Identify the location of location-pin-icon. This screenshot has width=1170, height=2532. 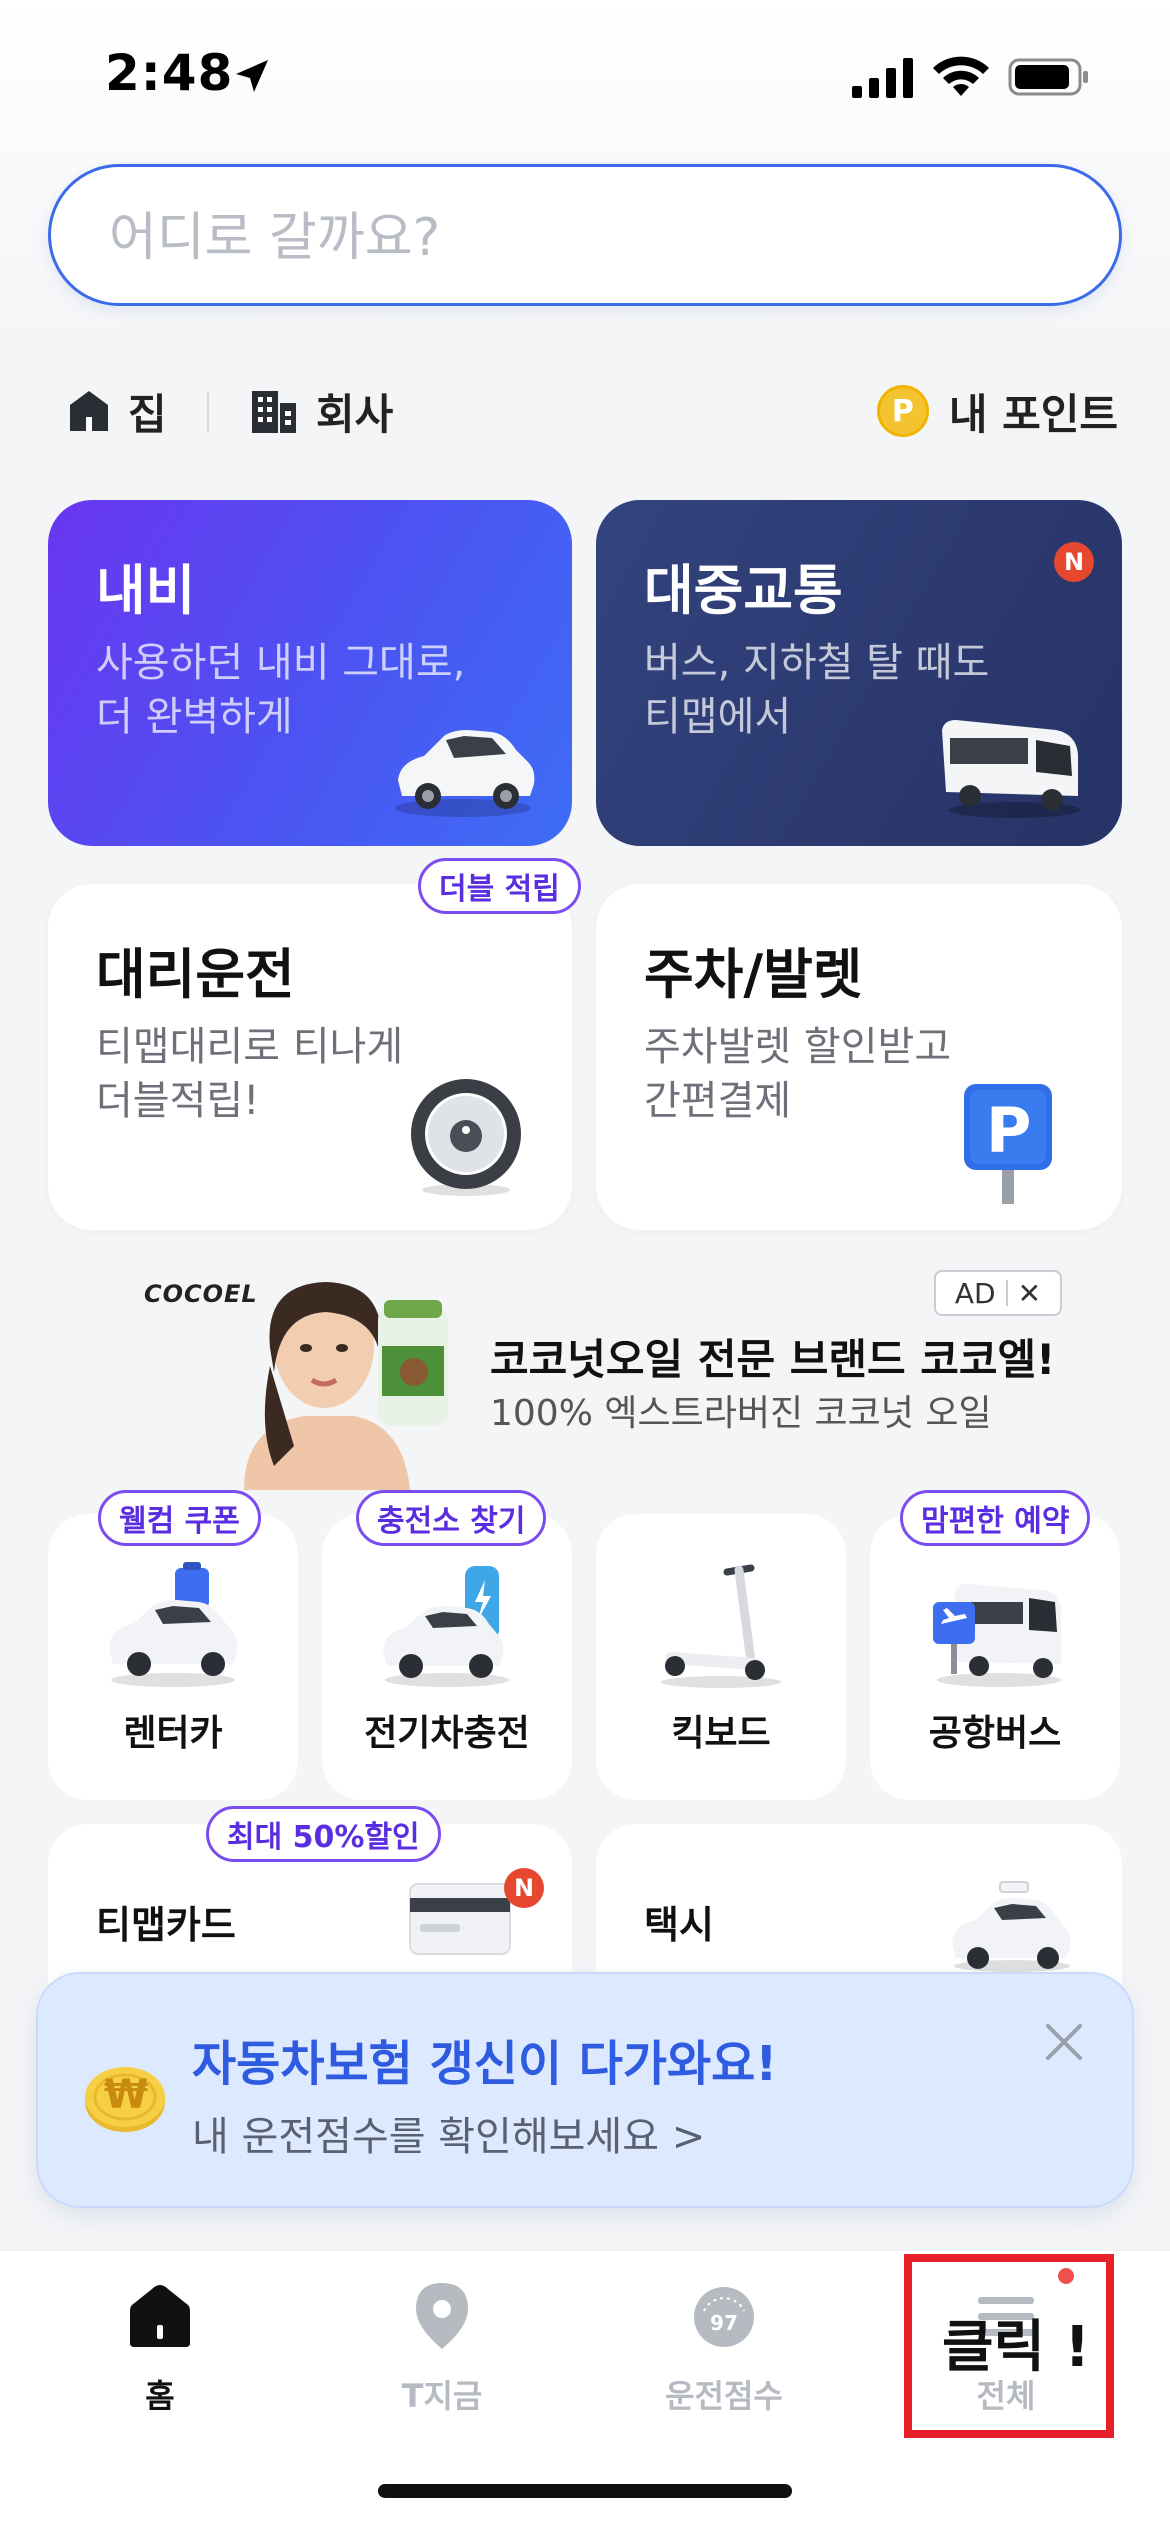
(442, 2316).